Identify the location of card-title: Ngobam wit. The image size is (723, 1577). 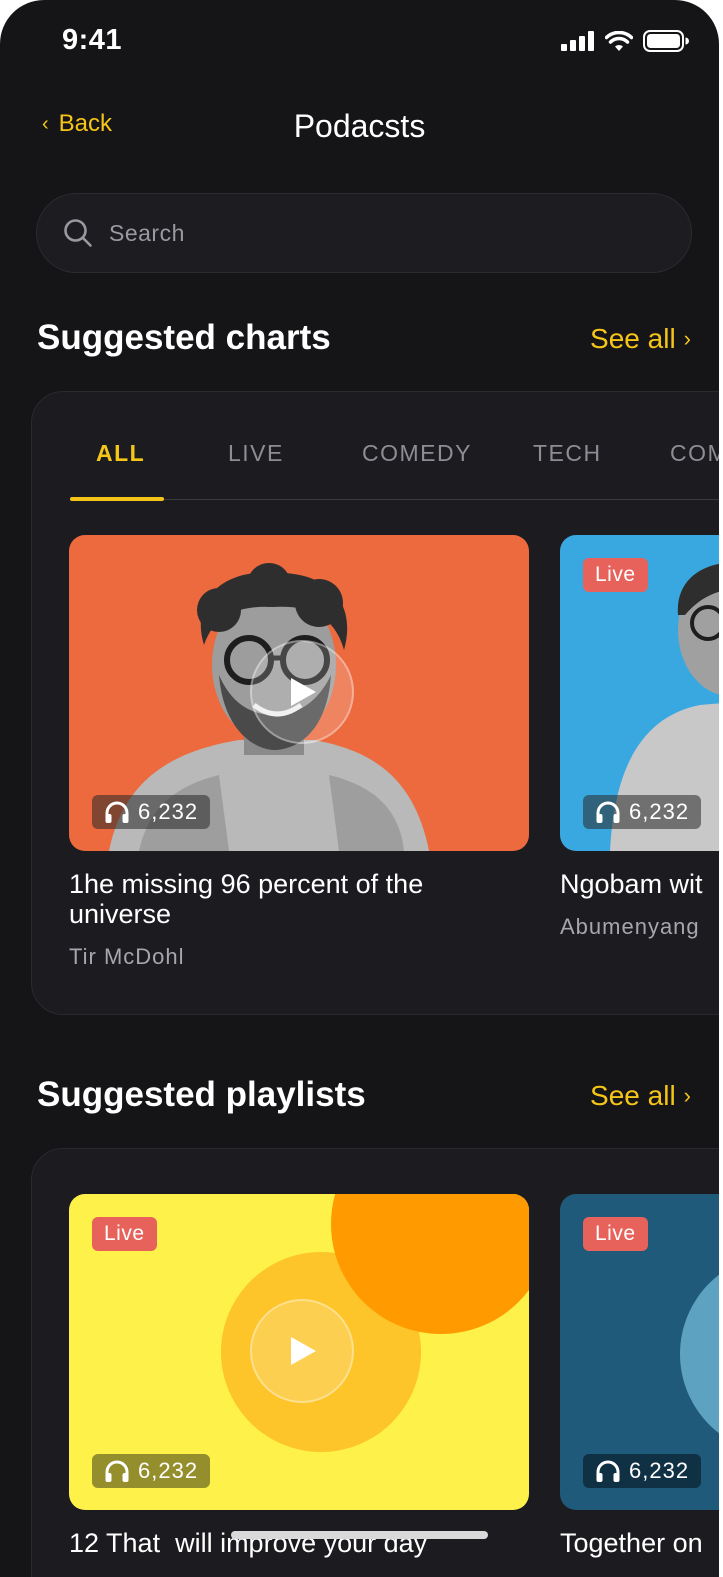
(631, 884).